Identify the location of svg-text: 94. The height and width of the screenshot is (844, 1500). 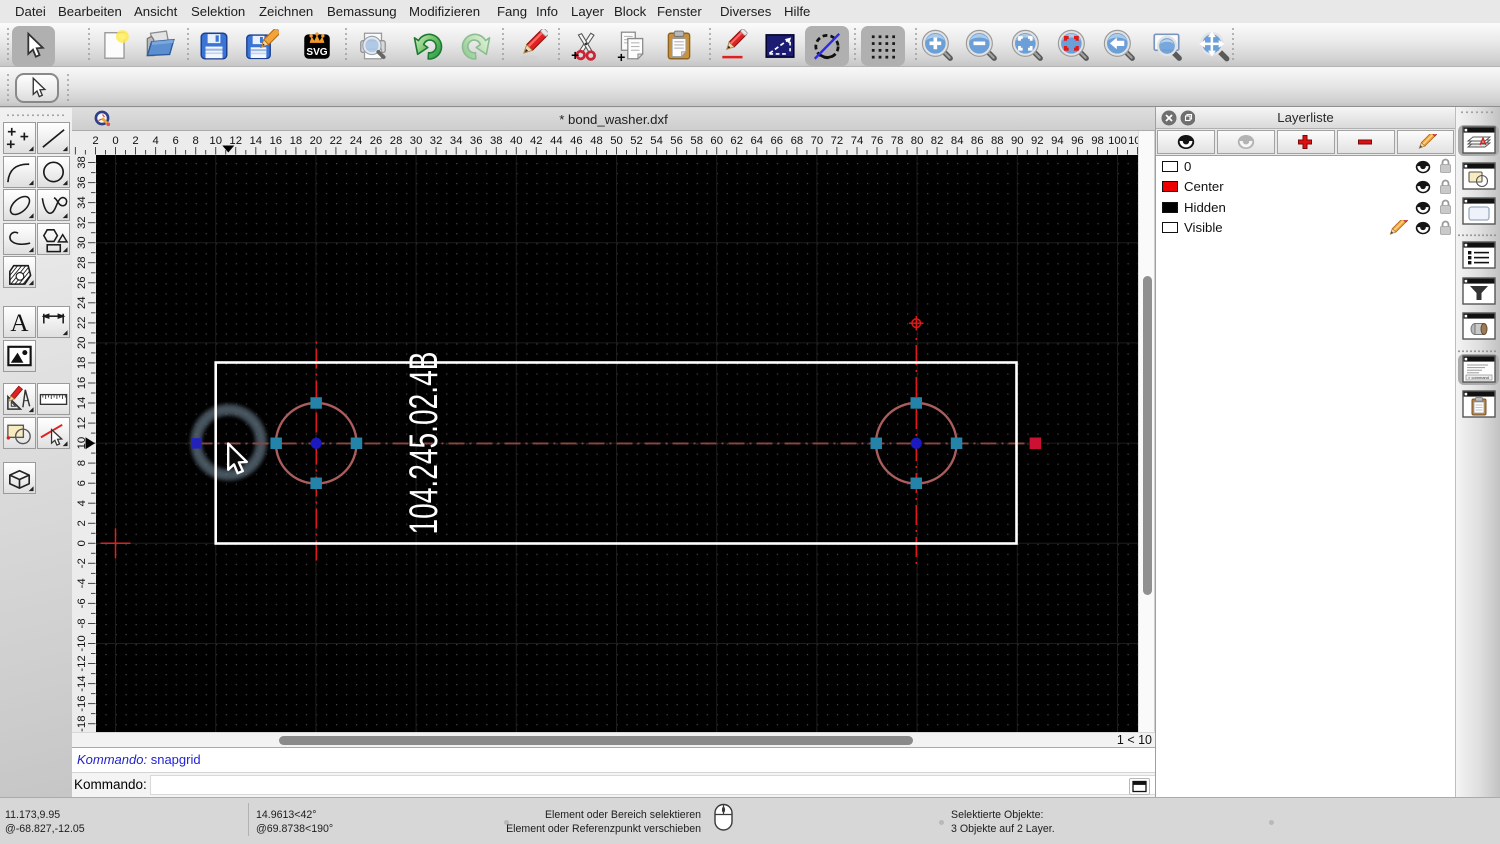
(1057, 141).